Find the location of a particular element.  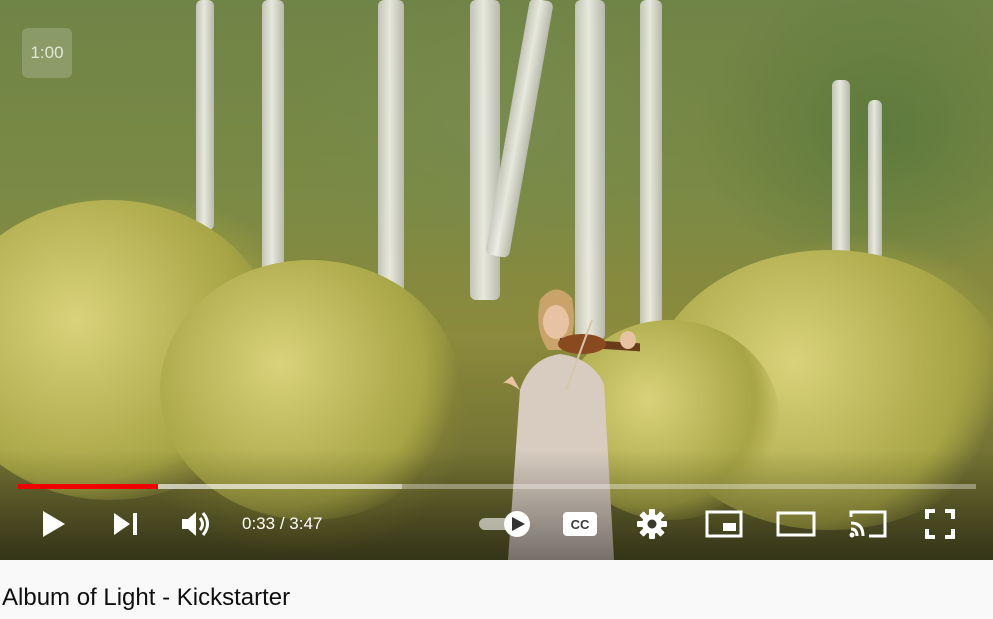

next-icon is located at coordinates (125, 524).